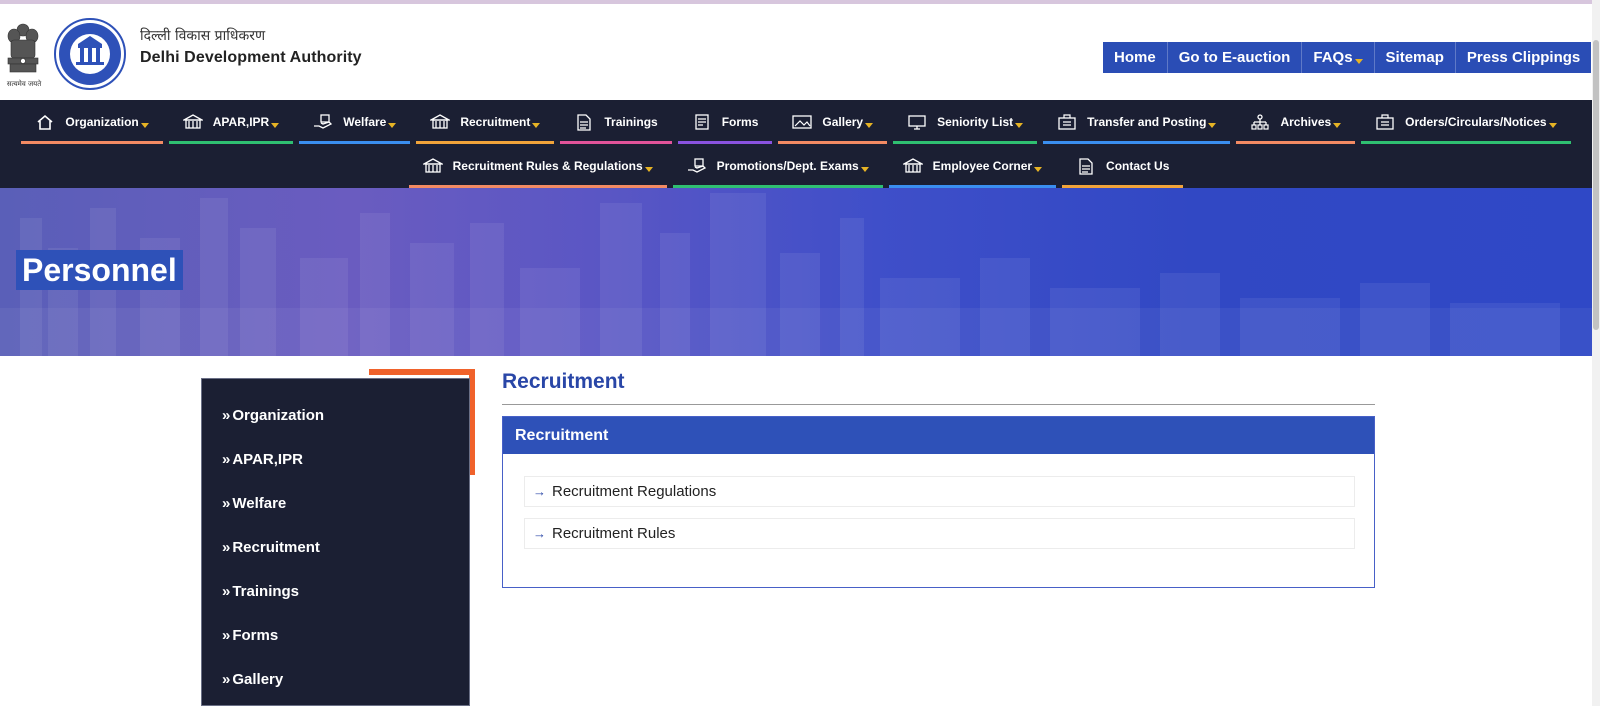 This screenshot has width=1600, height=706. I want to click on main-nav-item-contact-us: Contact Us, so click(1123, 166).